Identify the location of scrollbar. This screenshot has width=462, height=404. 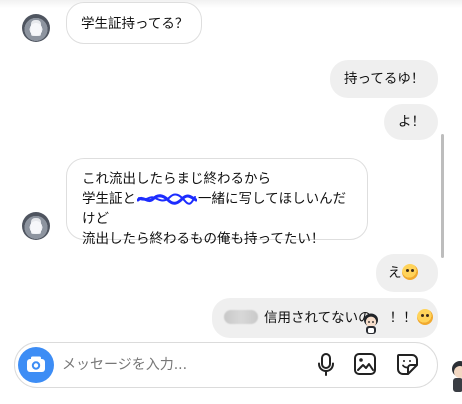
(442, 196).